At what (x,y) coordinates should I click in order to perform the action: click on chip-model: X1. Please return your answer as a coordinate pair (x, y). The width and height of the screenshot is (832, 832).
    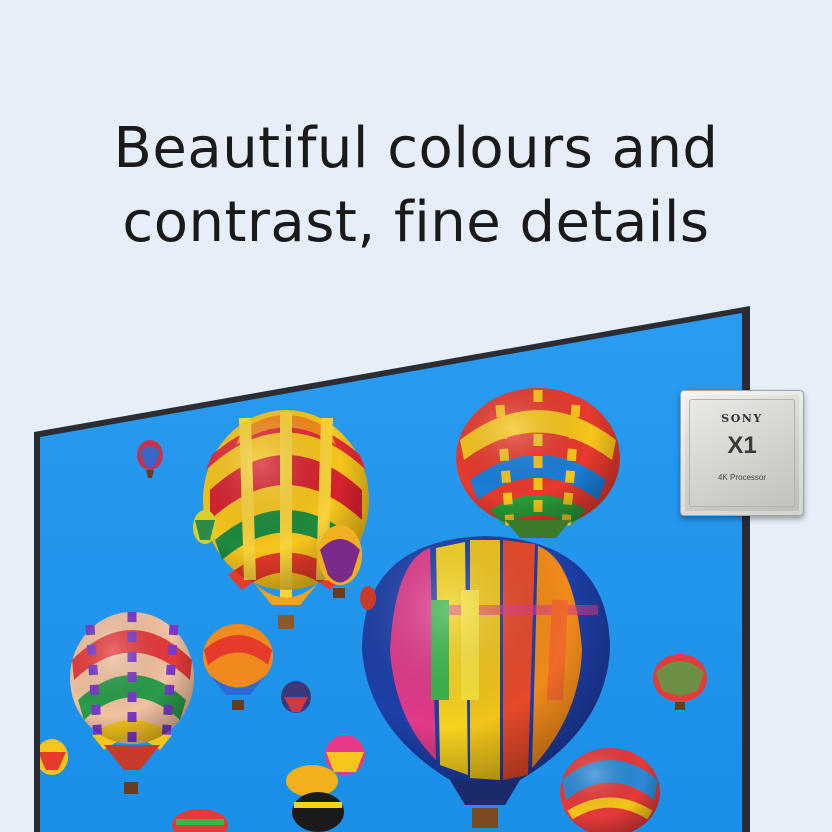
    Looking at the image, I should click on (742, 445).